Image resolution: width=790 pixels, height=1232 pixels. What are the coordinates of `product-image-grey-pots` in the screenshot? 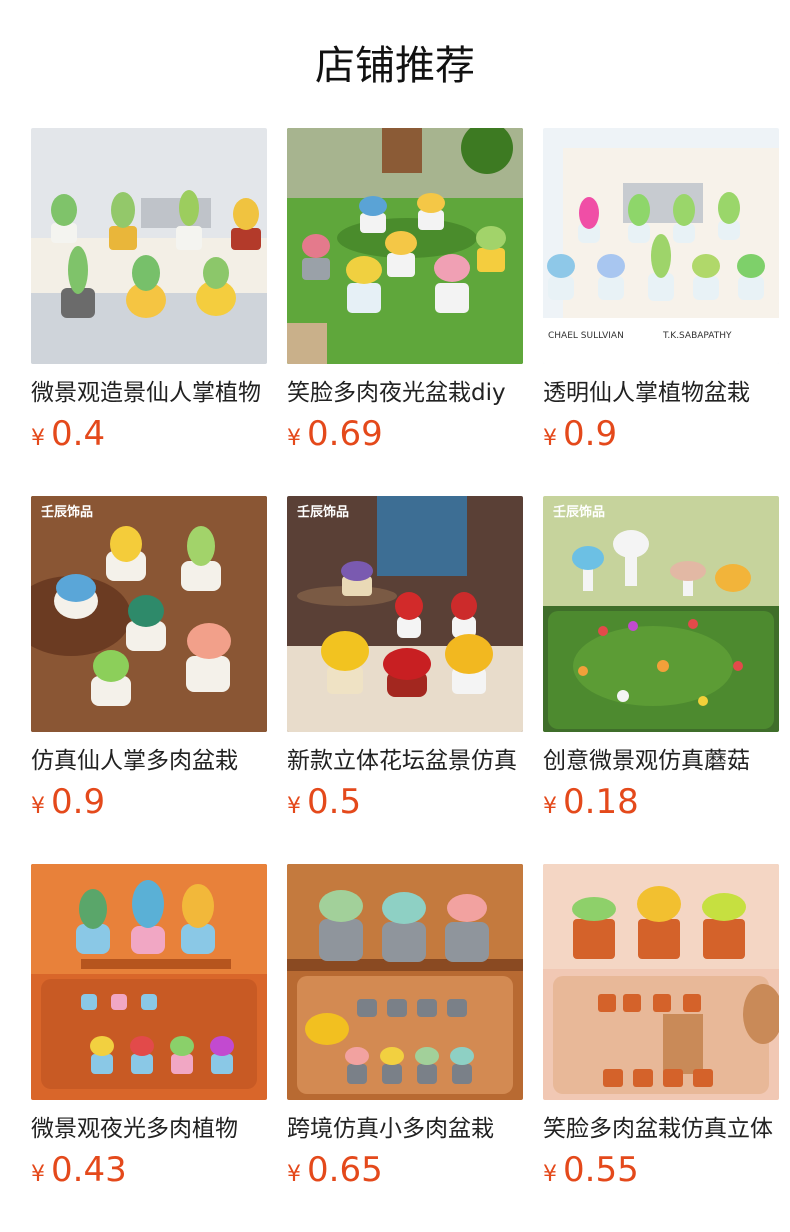 It's located at (405, 982).